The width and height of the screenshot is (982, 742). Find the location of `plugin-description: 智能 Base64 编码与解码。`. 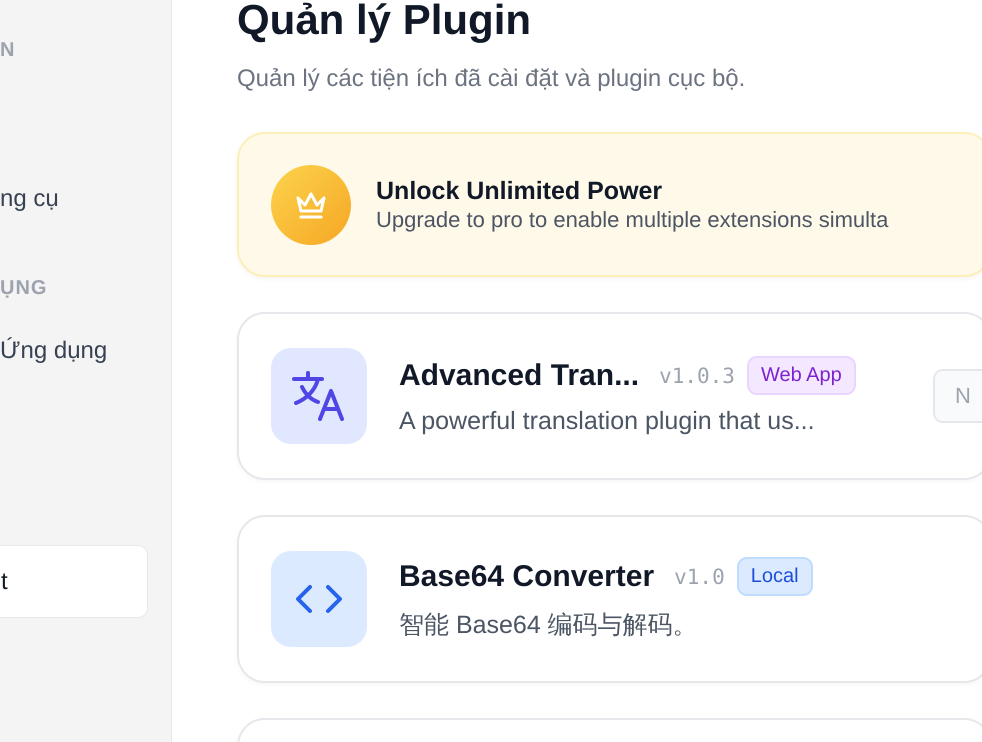

plugin-description: 智能 Base64 编码与解码。 is located at coordinates (549, 625).